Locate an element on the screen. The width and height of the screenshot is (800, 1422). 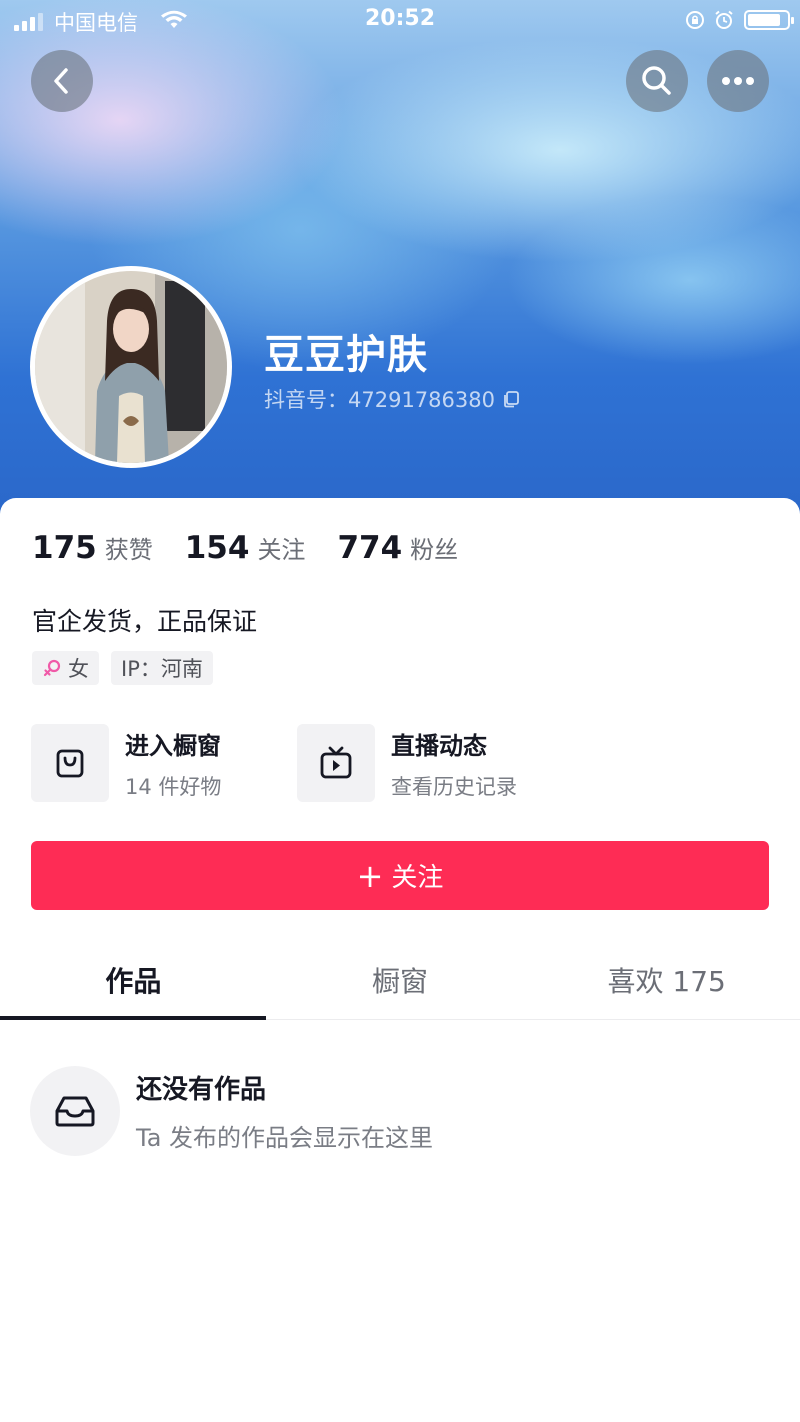
profile-tabs: 作品 橱窗 喜欢 175 is located at coordinates (400, 983).